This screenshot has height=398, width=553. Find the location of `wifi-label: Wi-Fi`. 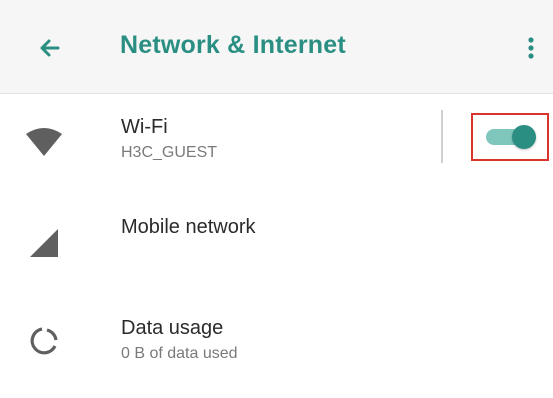

wifi-label: Wi-Fi is located at coordinates (144, 127).